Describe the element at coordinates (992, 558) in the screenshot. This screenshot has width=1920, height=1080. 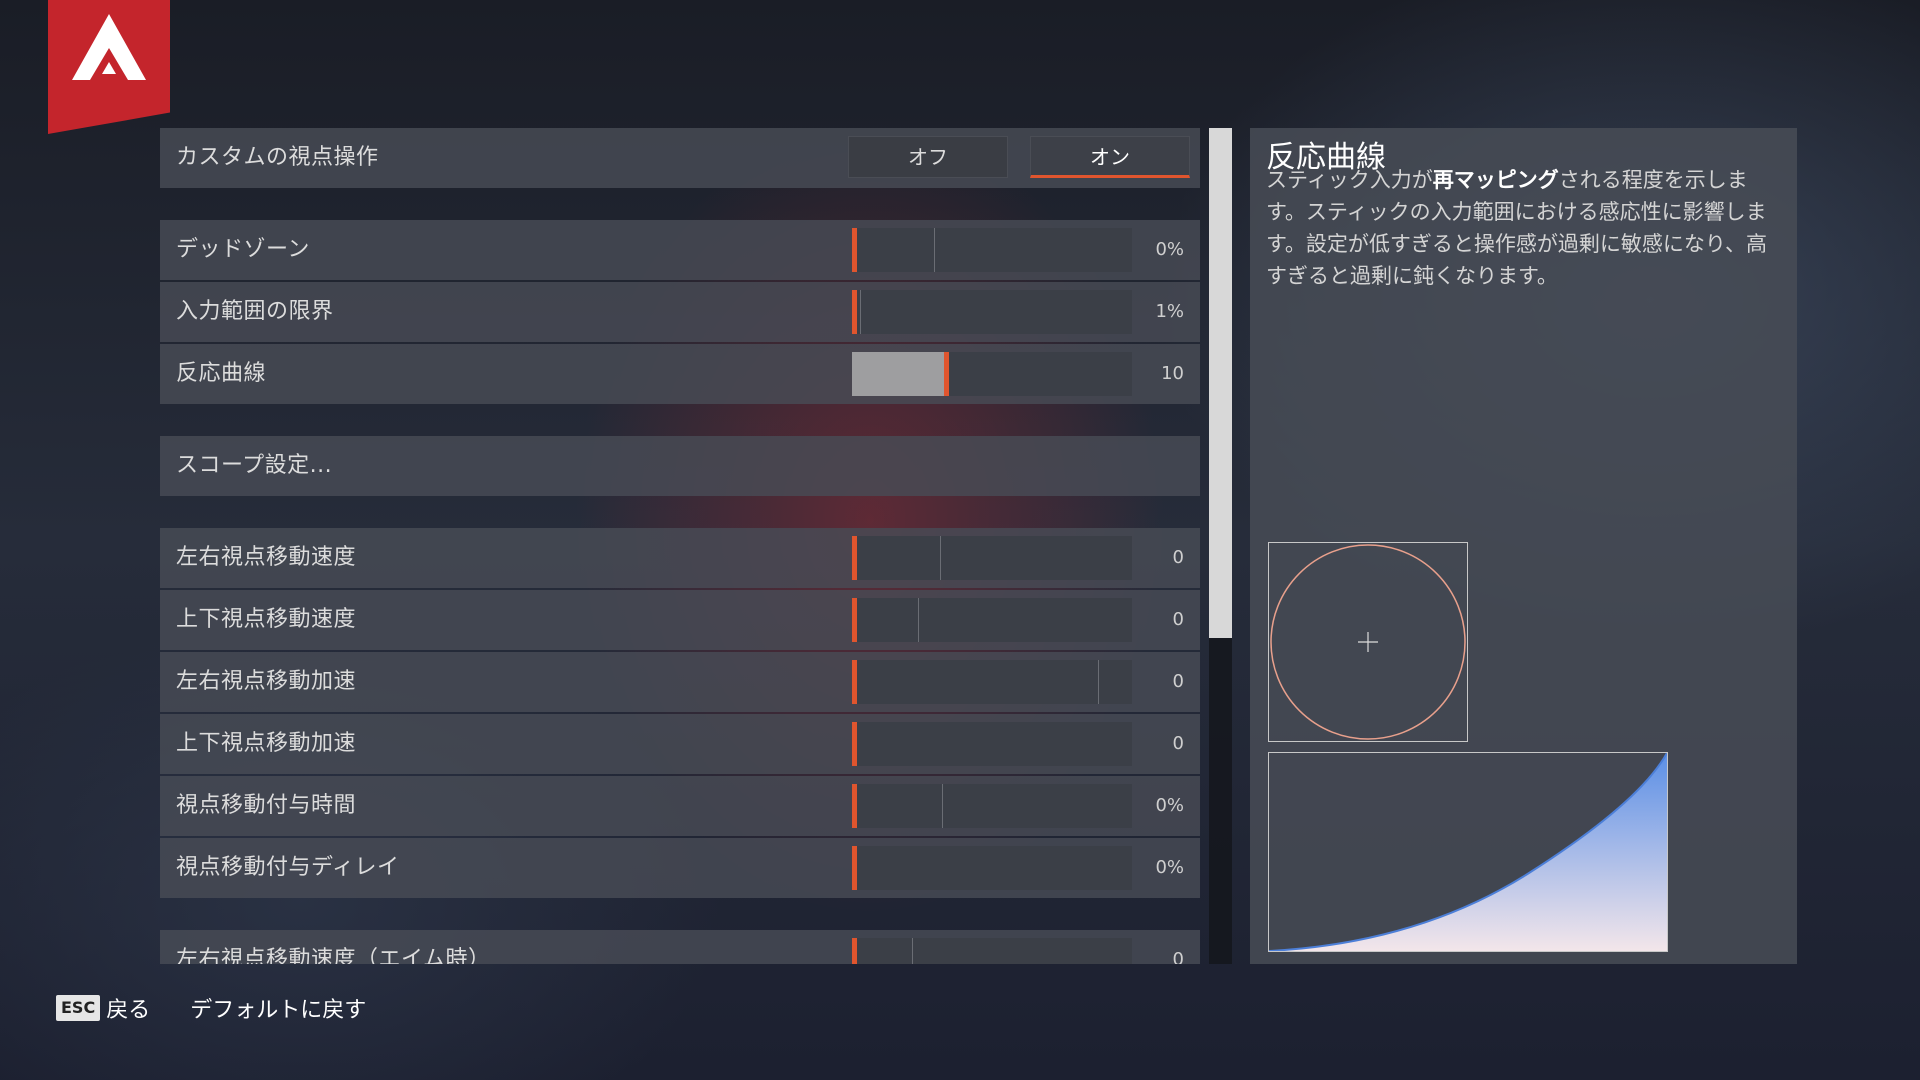
I see `yaw-speed-slider` at that location.